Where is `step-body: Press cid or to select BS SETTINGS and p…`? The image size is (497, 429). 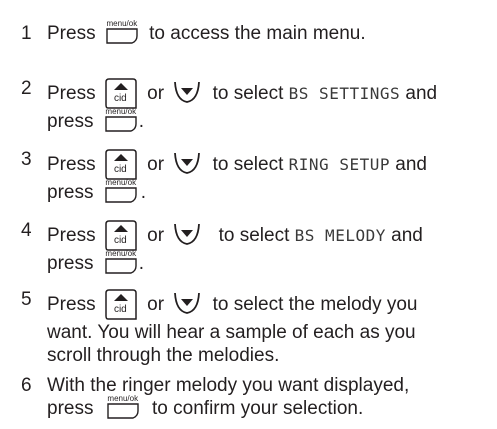
step-body: Press cid or to select BS SETTINGS and p… is located at coordinates (268, 105).